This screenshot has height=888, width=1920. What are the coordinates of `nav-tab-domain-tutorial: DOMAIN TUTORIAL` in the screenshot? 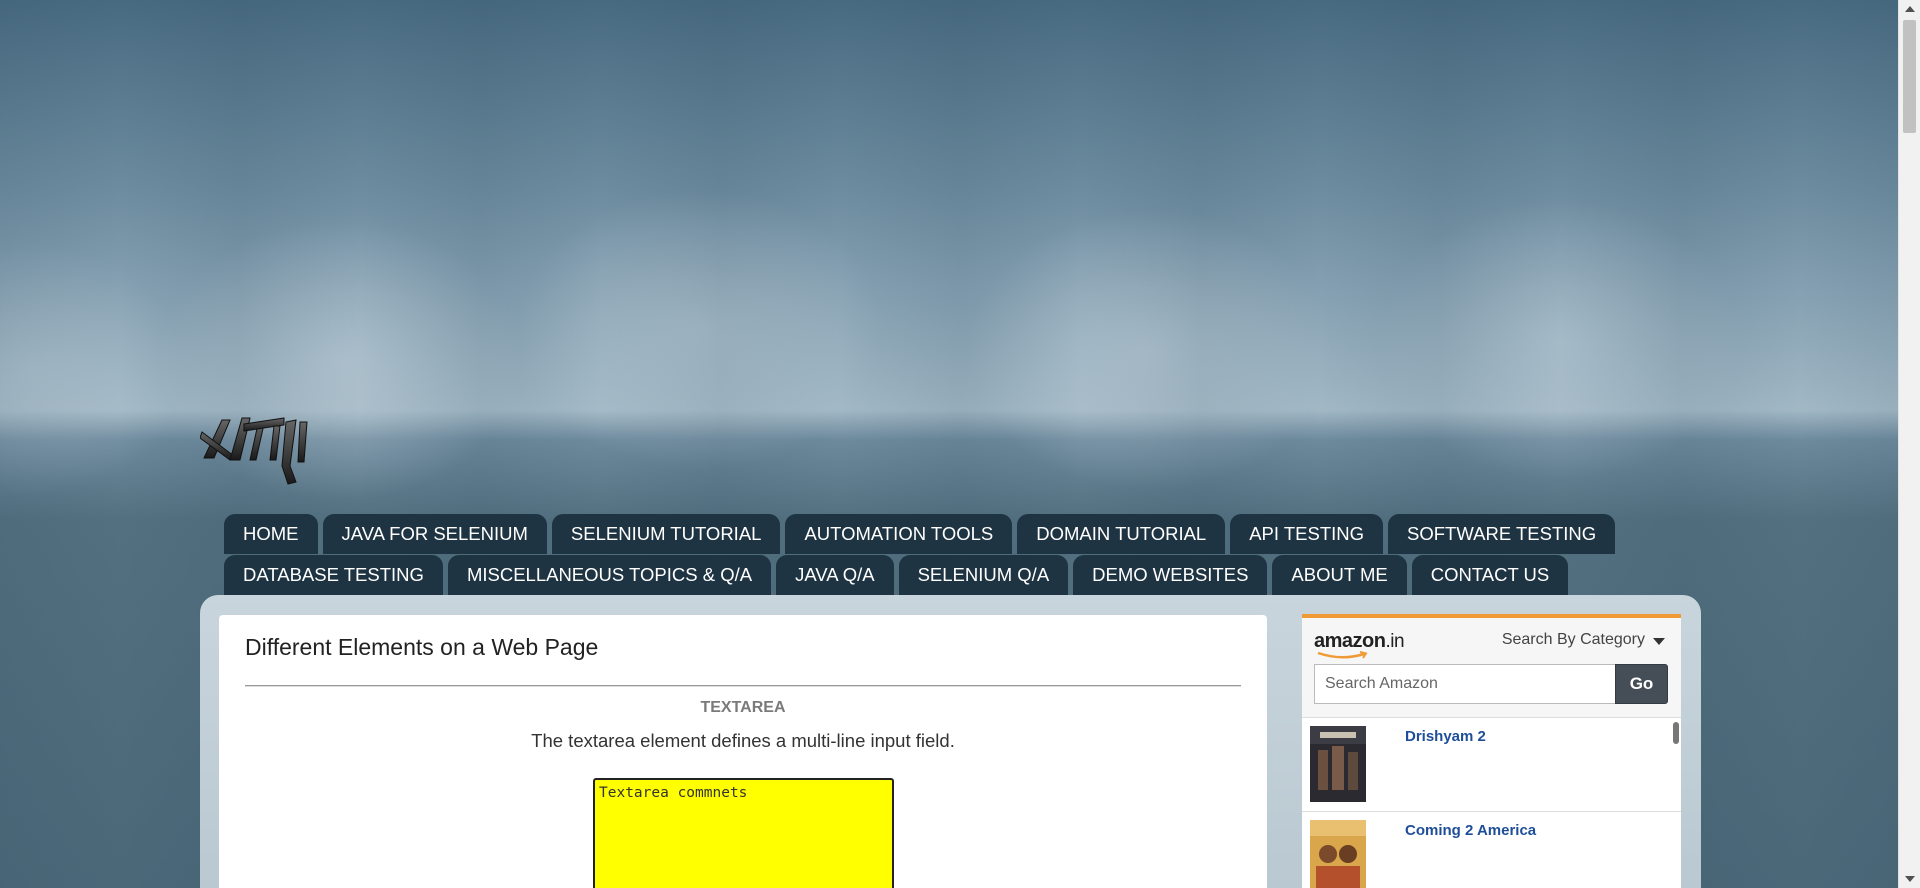 It's located at (1121, 534).